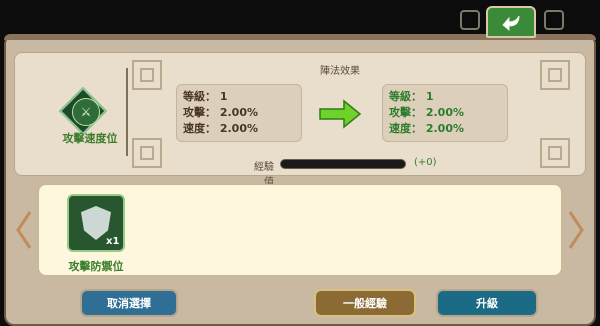 Image resolution: width=600 pixels, height=326 pixels. I want to click on cancel-selection-button: 取消選擇, so click(129, 303).